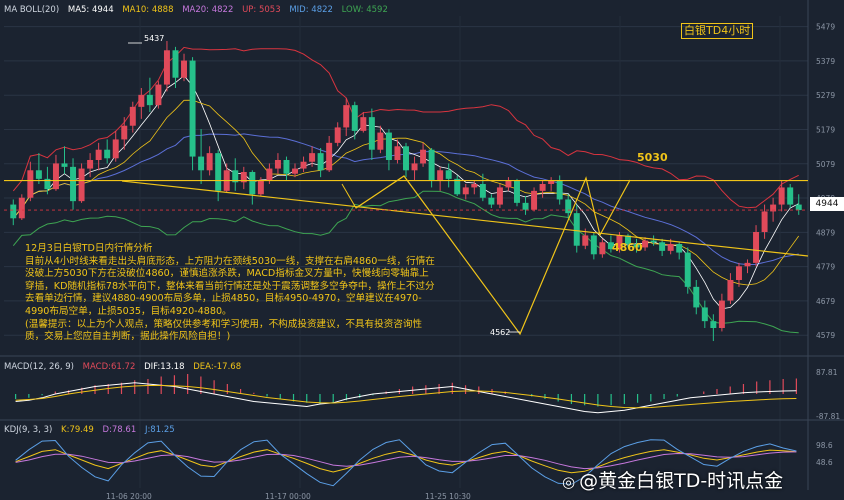 This screenshot has height=500, width=844. I want to click on symbol-label: 白银TD4小时, so click(717, 31).